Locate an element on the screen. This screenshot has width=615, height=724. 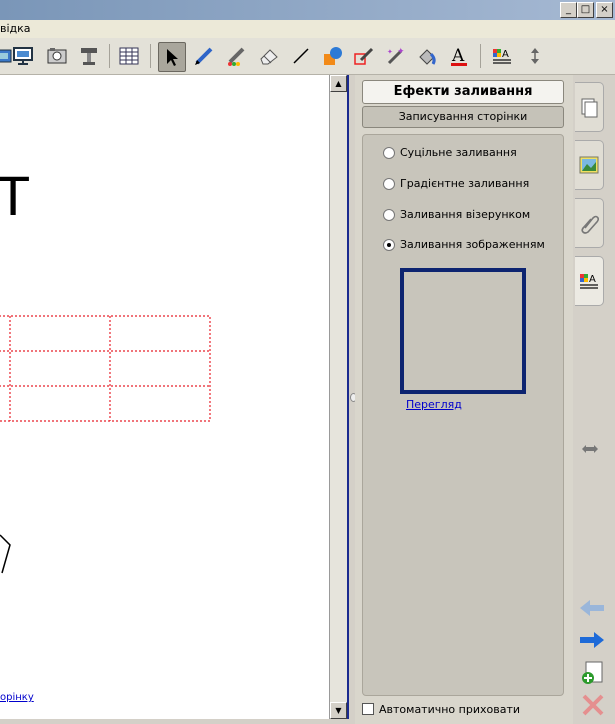
page-recording-button: Записування сторінки is located at coordinates (463, 117).